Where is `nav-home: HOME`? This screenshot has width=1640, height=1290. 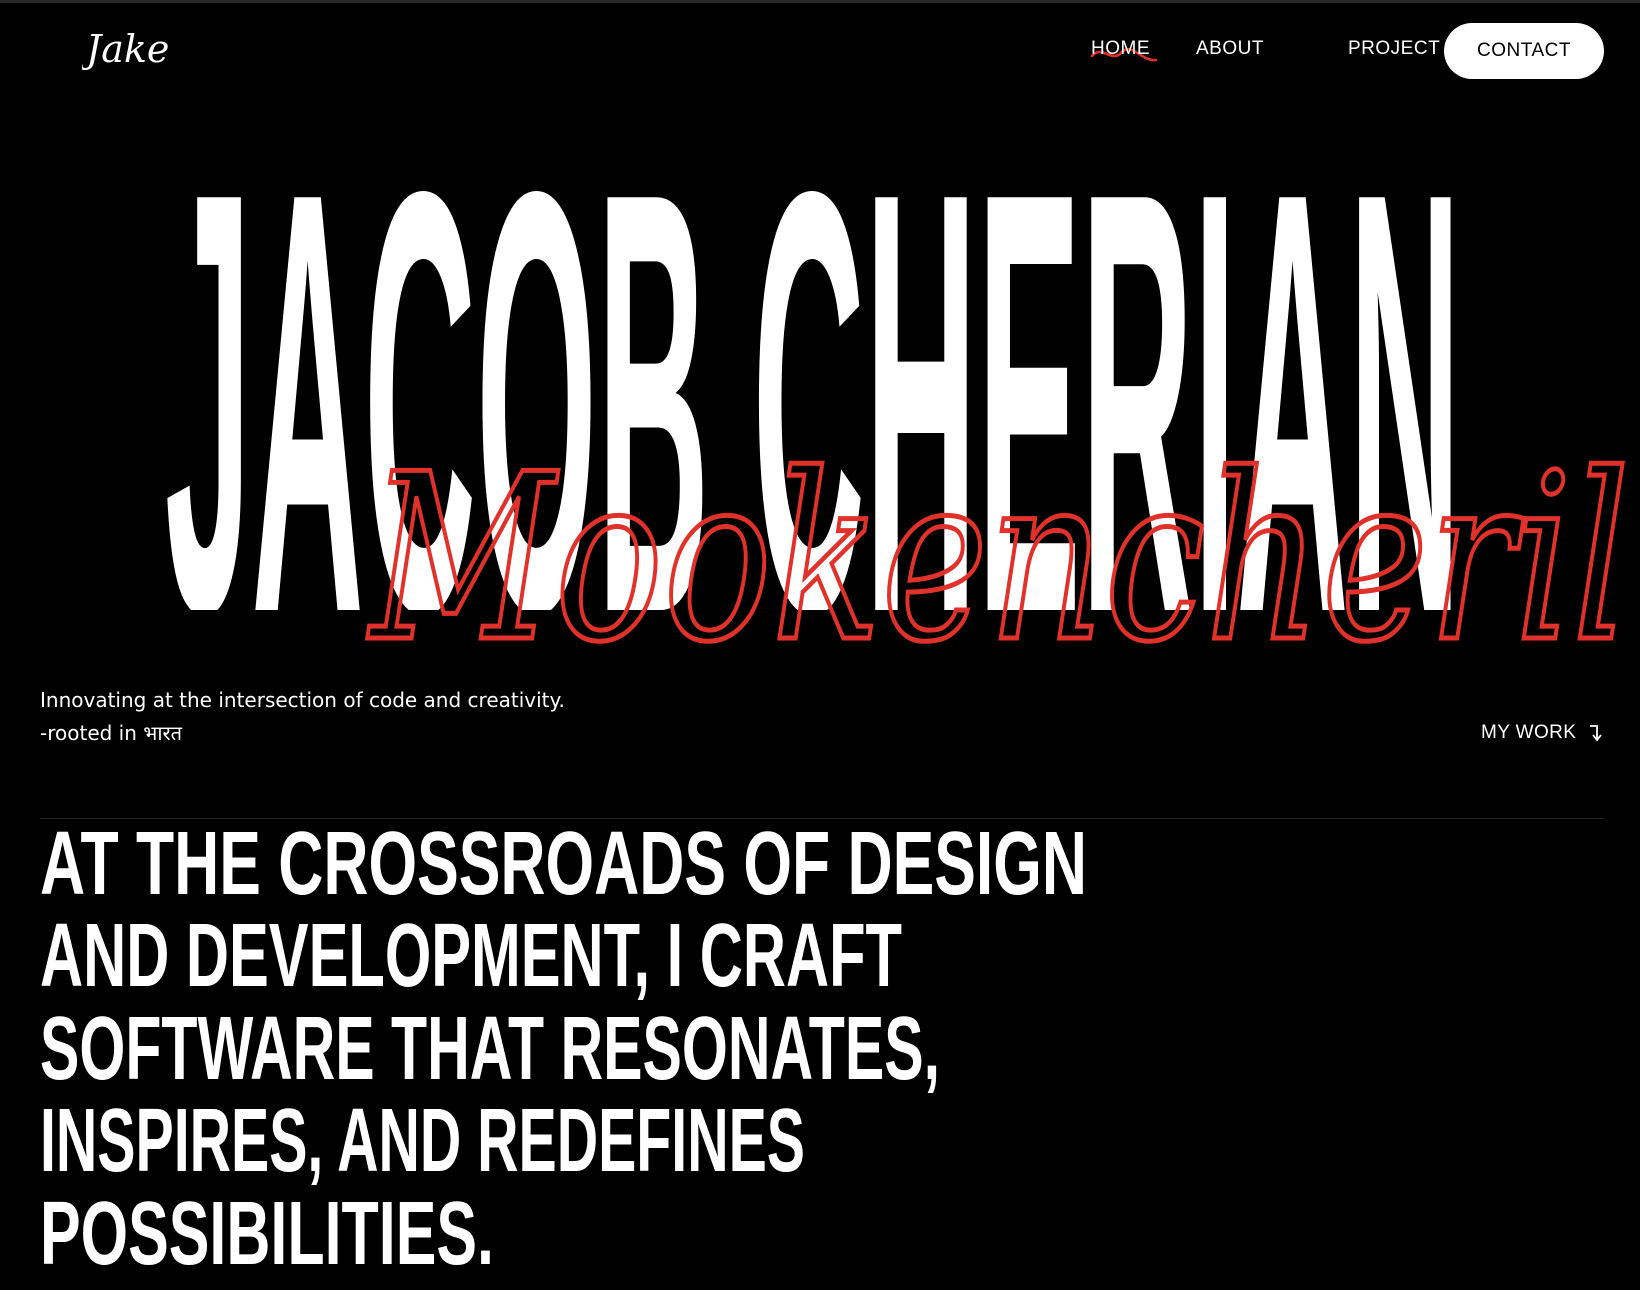 nav-home: HOME is located at coordinates (1120, 49).